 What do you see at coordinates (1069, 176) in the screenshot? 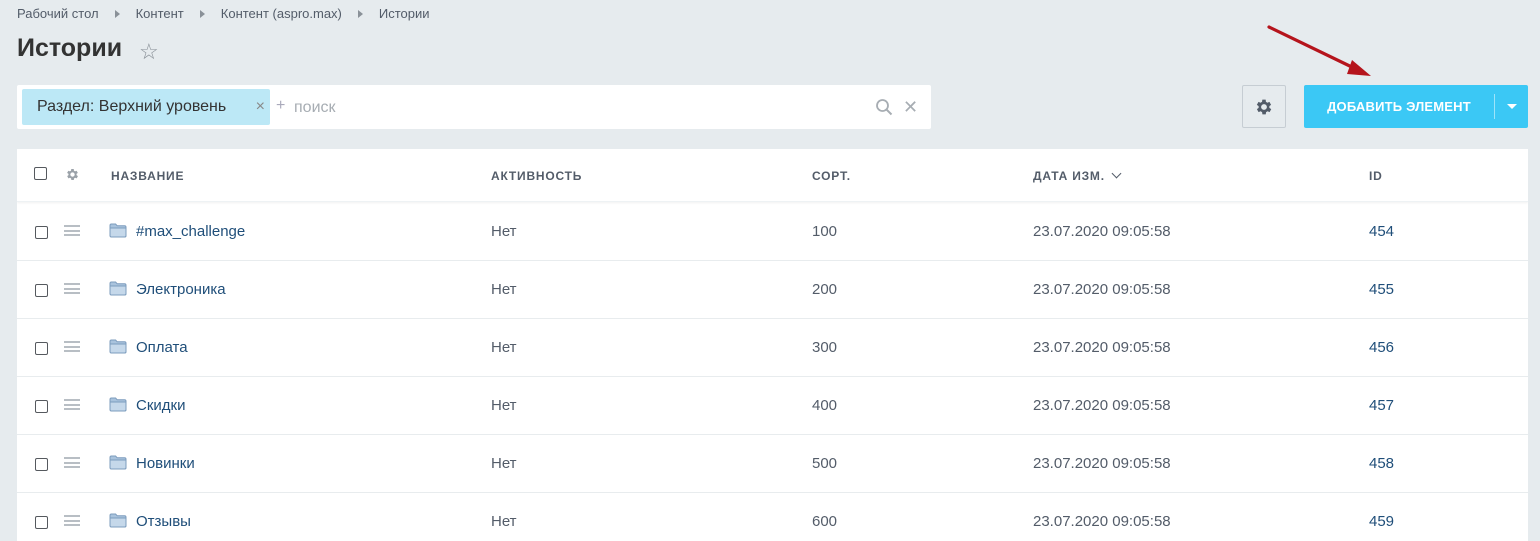
I see `column-header-date-label: ДАТА ИЗМ.` at bounding box center [1069, 176].